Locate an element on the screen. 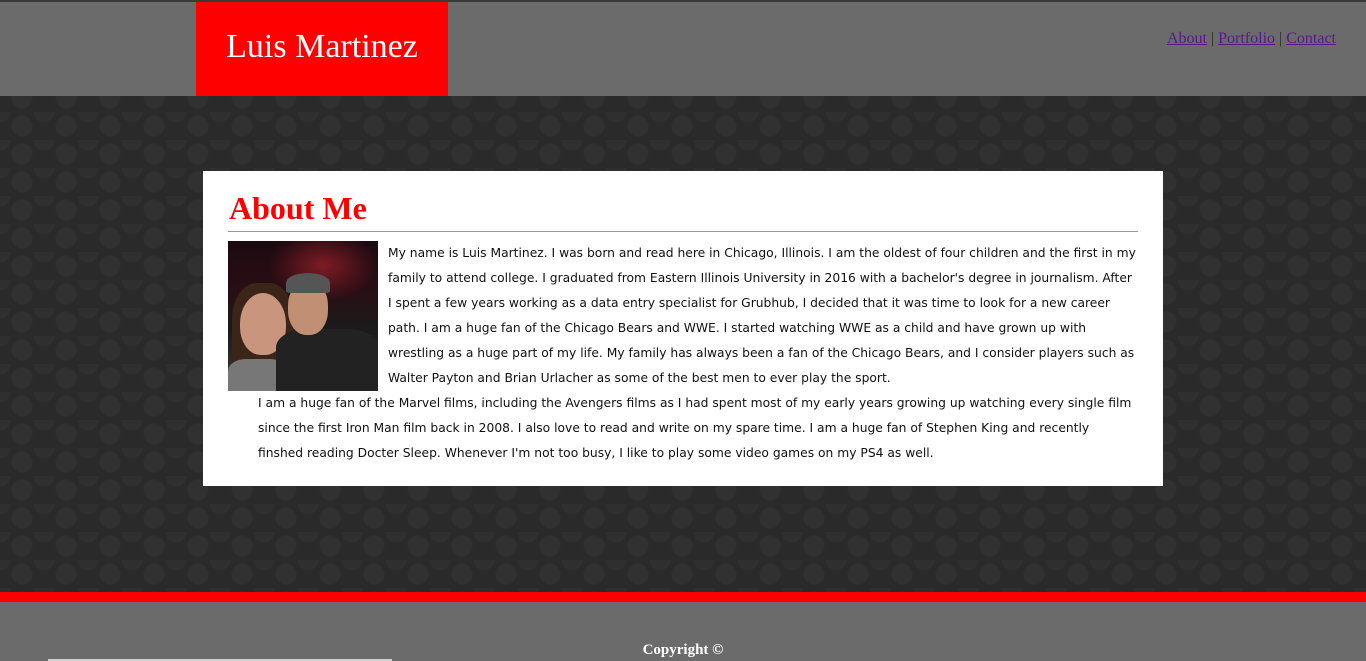  site-title: Luis Martinez is located at coordinates (322, 49).